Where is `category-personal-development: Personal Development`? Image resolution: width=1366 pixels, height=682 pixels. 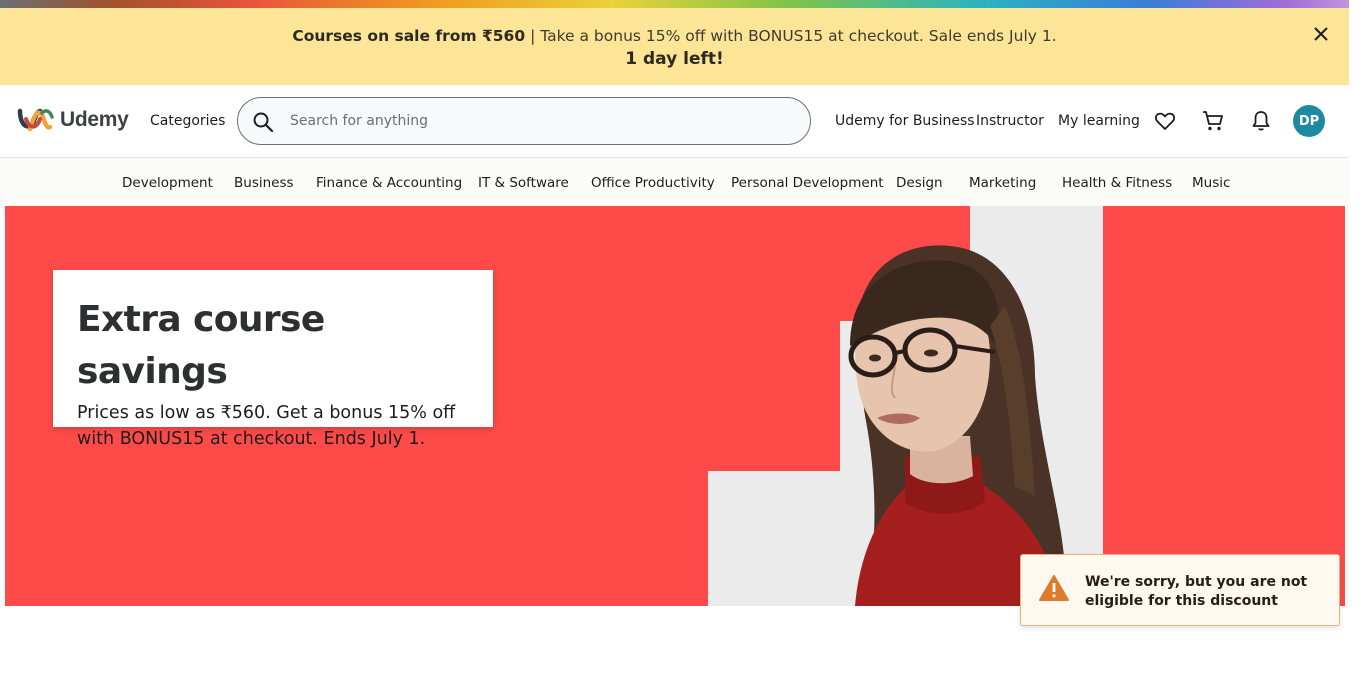
category-personal-development: Personal Development is located at coordinates (807, 183).